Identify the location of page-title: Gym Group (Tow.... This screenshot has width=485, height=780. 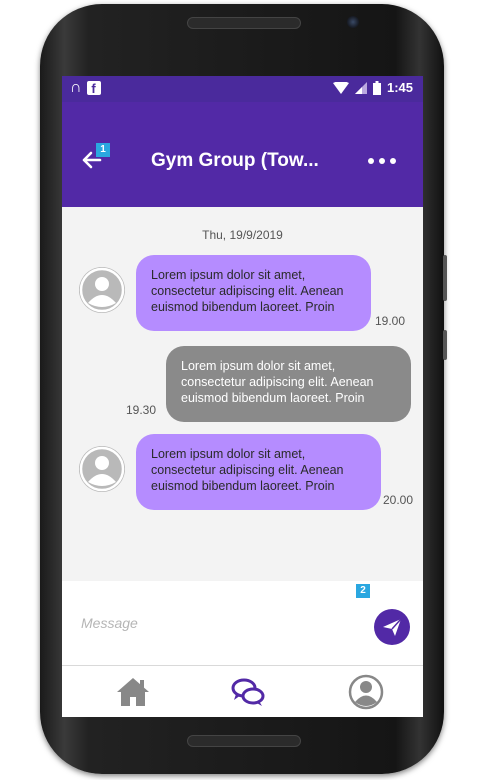
(235, 160).